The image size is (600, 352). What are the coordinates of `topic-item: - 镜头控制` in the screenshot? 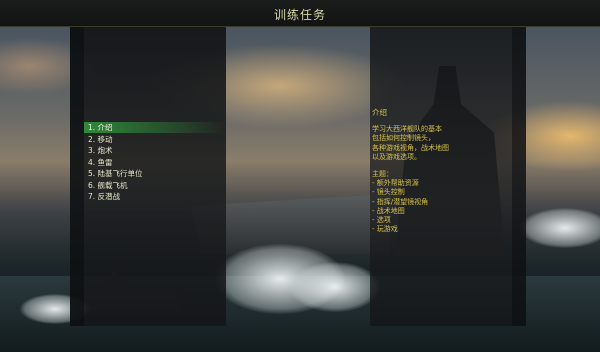 It's located at (388, 192).